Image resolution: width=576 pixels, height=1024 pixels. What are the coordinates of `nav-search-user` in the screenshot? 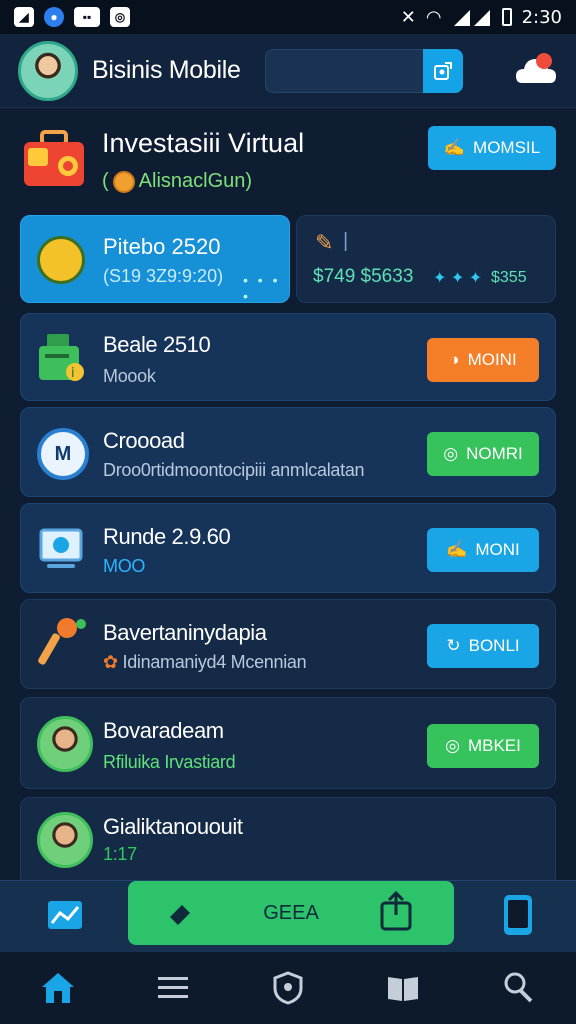 It's located at (518, 988).